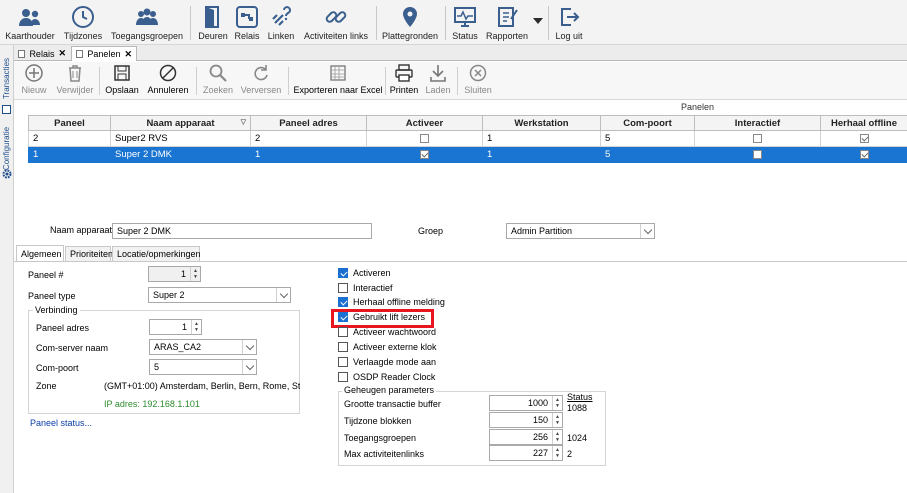 This screenshot has width=907, height=493. Describe the element at coordinates (72, 348) in the screenshot. I see `com-server-label: Com-server naam` at that location.